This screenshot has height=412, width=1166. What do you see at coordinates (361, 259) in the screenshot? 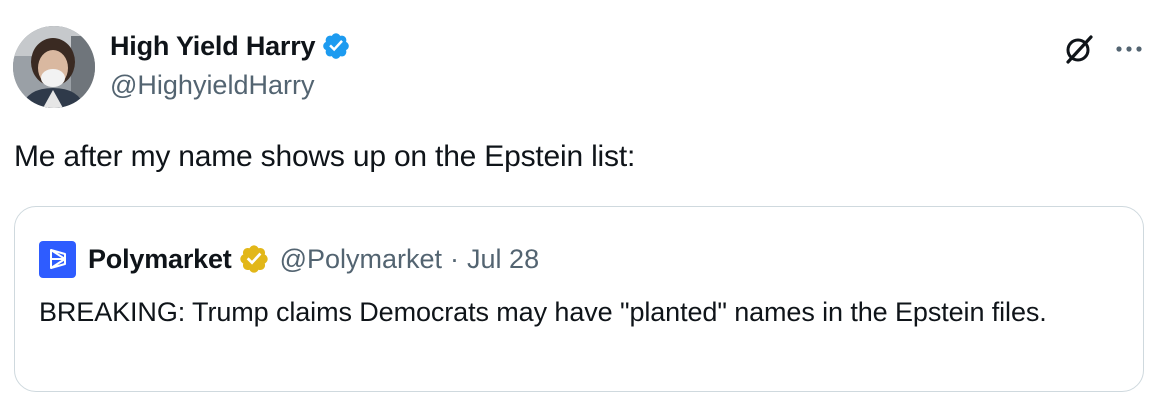
I see `quoted-handle: @Polymarket` at bounding box center [361, 259].